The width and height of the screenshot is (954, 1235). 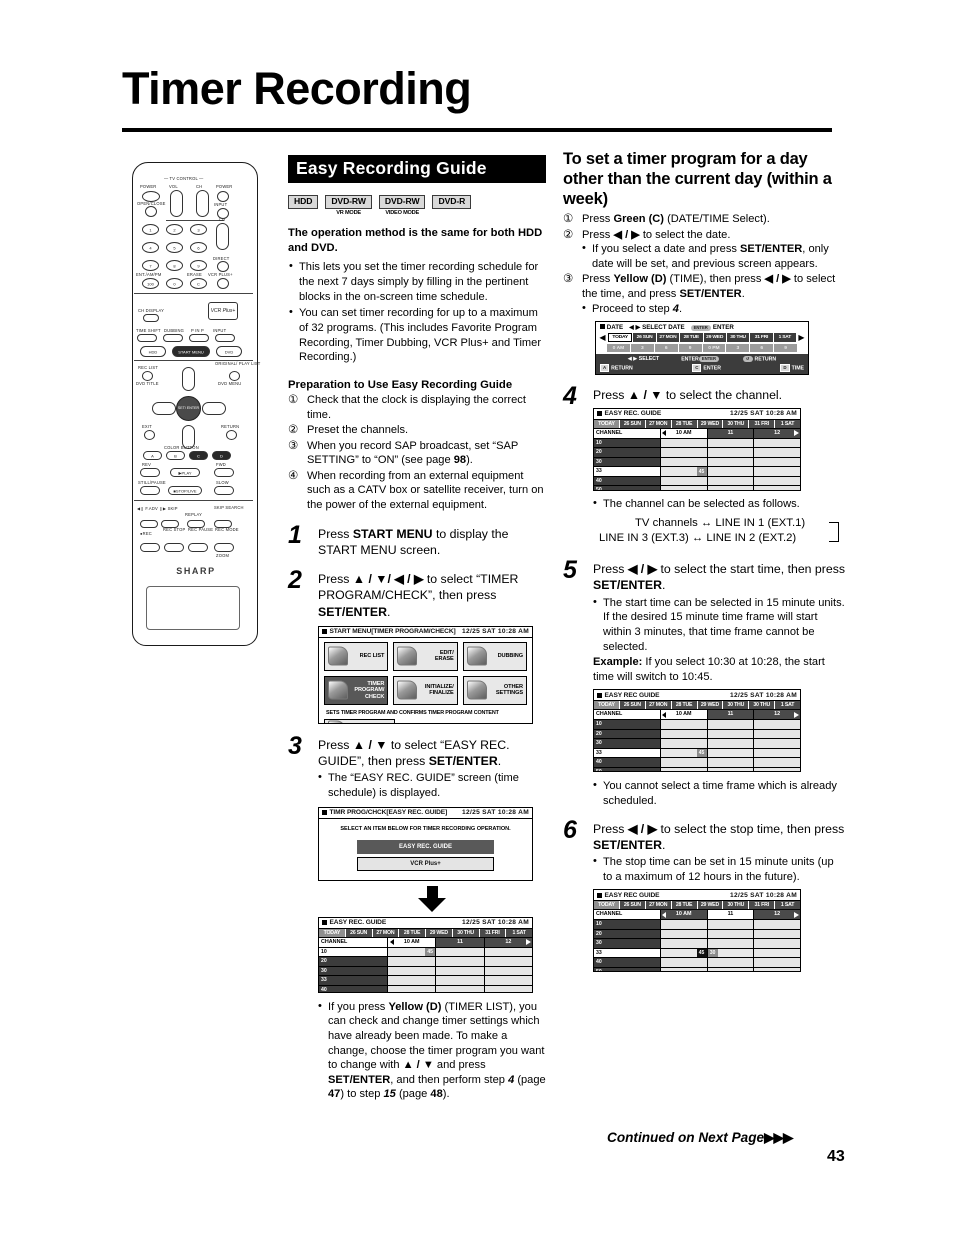 What do you see at coordinates (223, 283) in the screenshot?
I see `remote-vcr-plus-button` at bounding box center [223, 283].